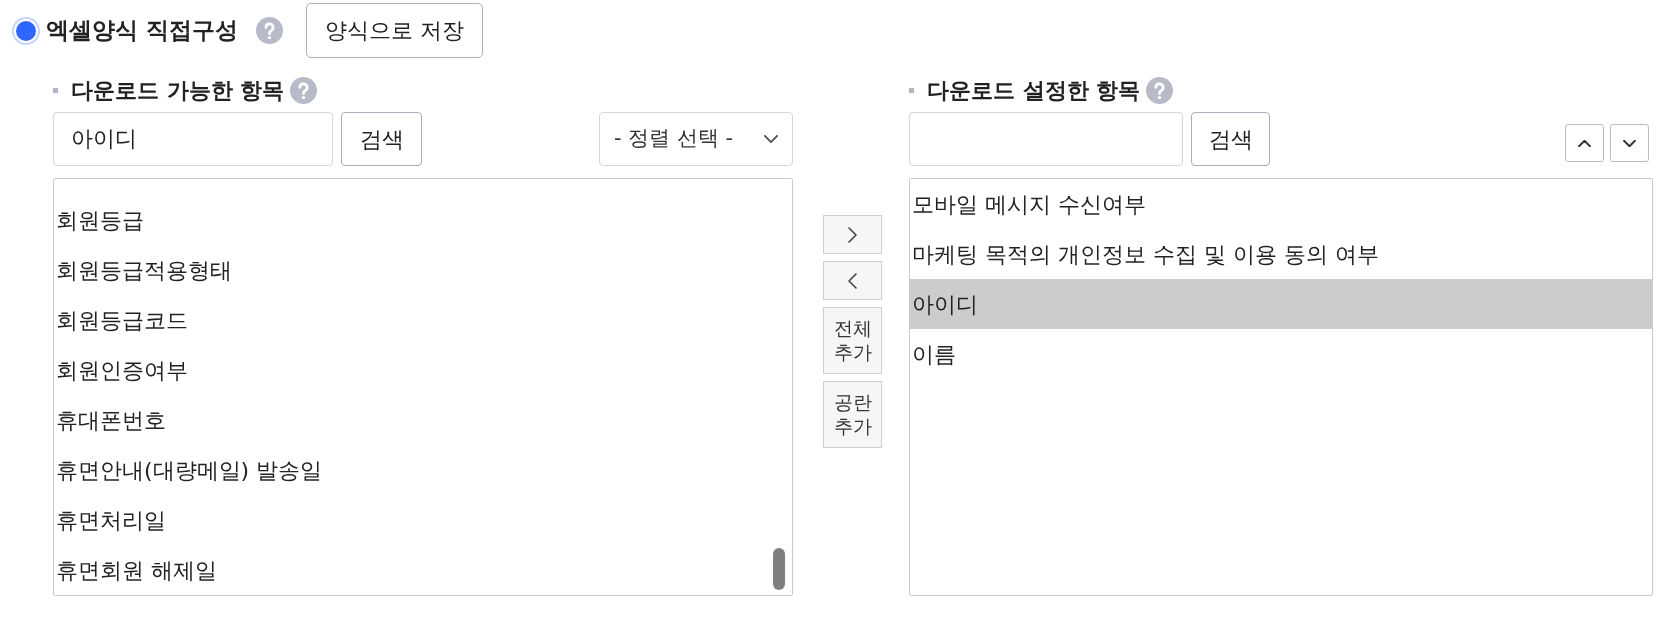 This screenshot has width=1658, height=624. Describe the element at coordinates (1034, 90) in the screenshot. I see `section-title: 다운로드 설정한 항목` at that location.